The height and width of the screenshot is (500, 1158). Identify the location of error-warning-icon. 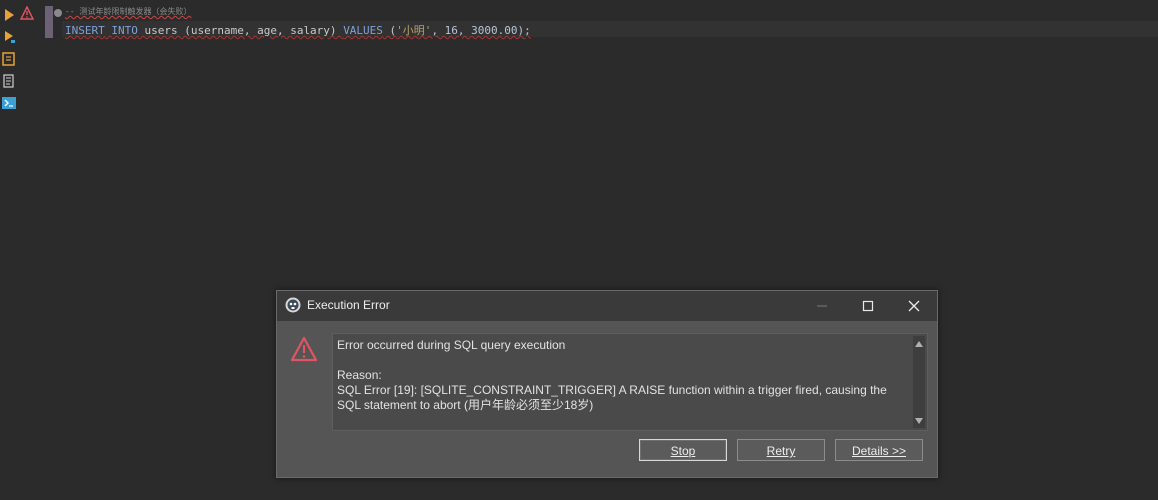
(304, 349).